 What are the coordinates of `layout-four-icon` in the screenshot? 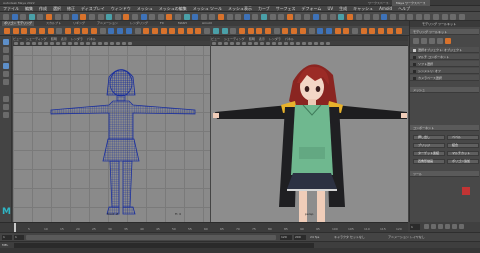 It's located at (6, 107).